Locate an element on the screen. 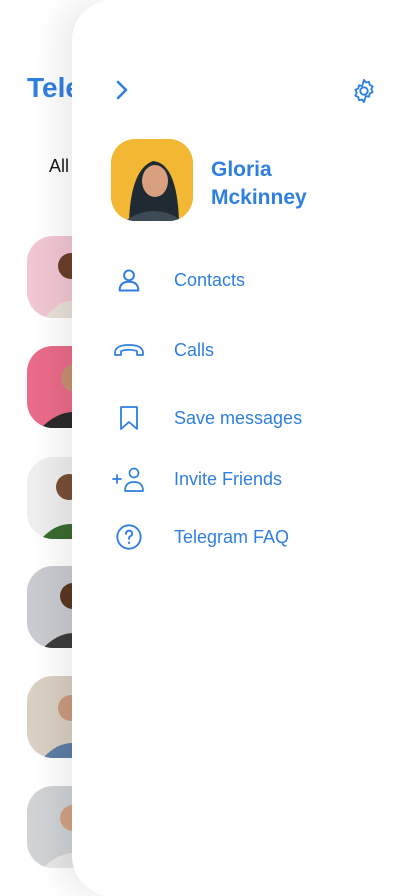  menu-item-invite-friends: Invite Friends is located at coordinates (250, 479).